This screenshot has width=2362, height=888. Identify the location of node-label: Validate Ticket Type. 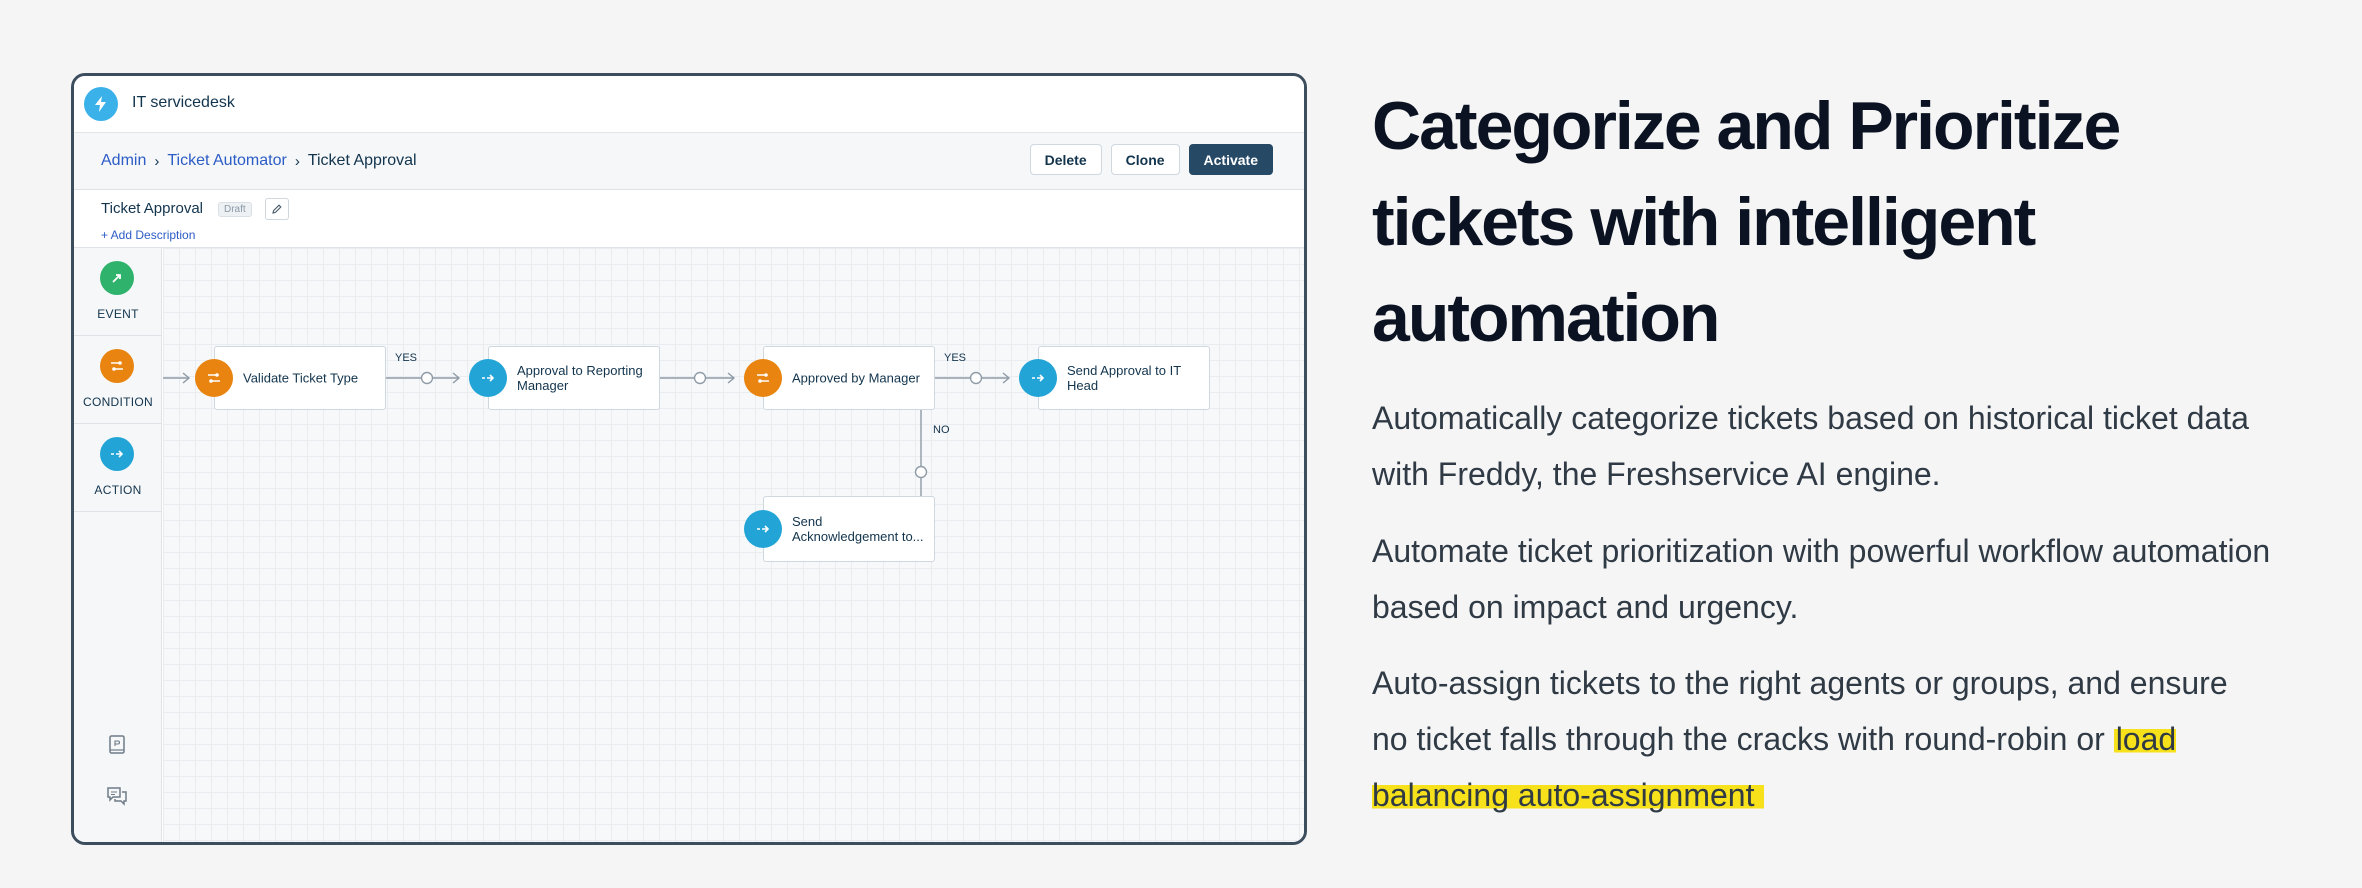
(301, 378).